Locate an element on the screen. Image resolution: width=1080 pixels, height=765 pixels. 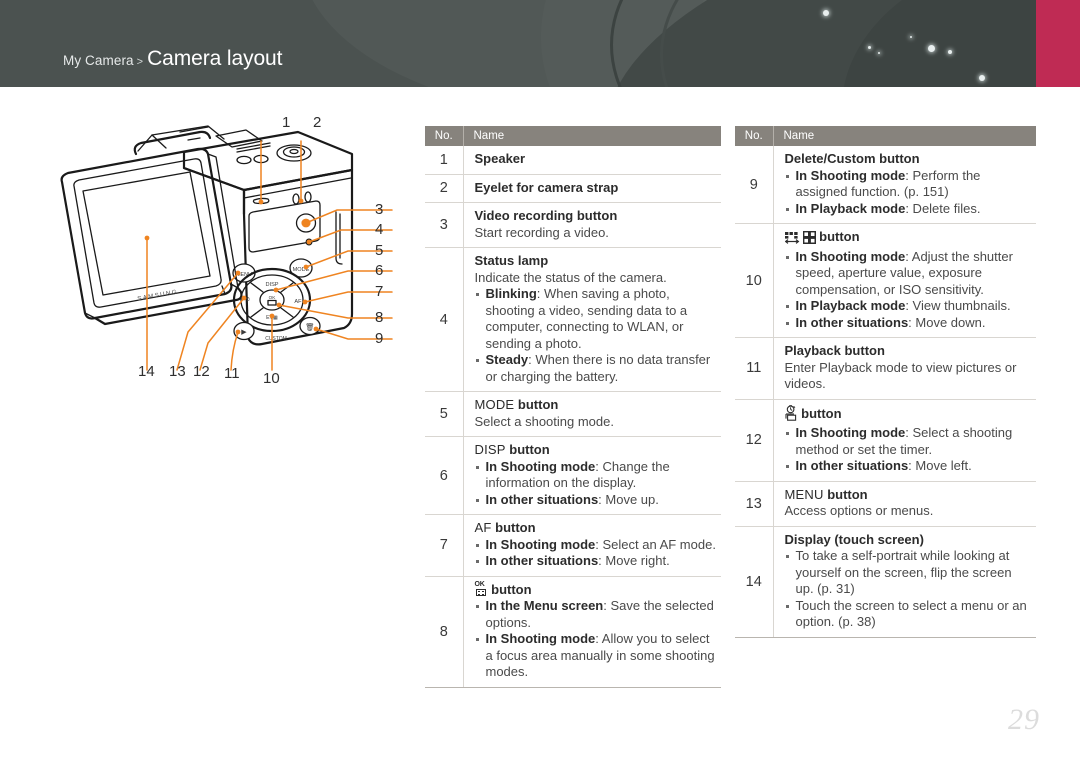
bullet-item: In other situations: Move left. is located at coordinates (909, 466).